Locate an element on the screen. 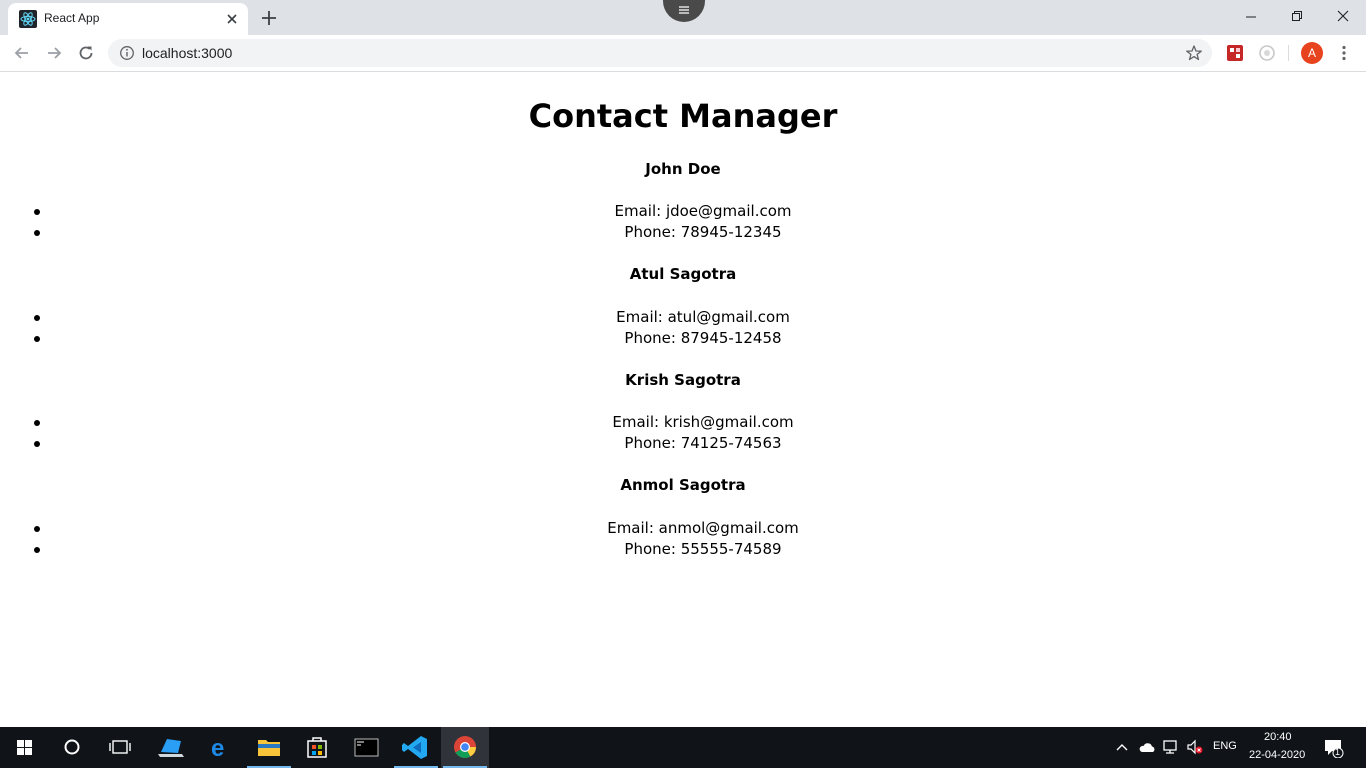 Image resolution: width=1366 pixels, height=772 pixels. contact-phone: Phone: 74125-74563 is located at coordinates (683, 443).